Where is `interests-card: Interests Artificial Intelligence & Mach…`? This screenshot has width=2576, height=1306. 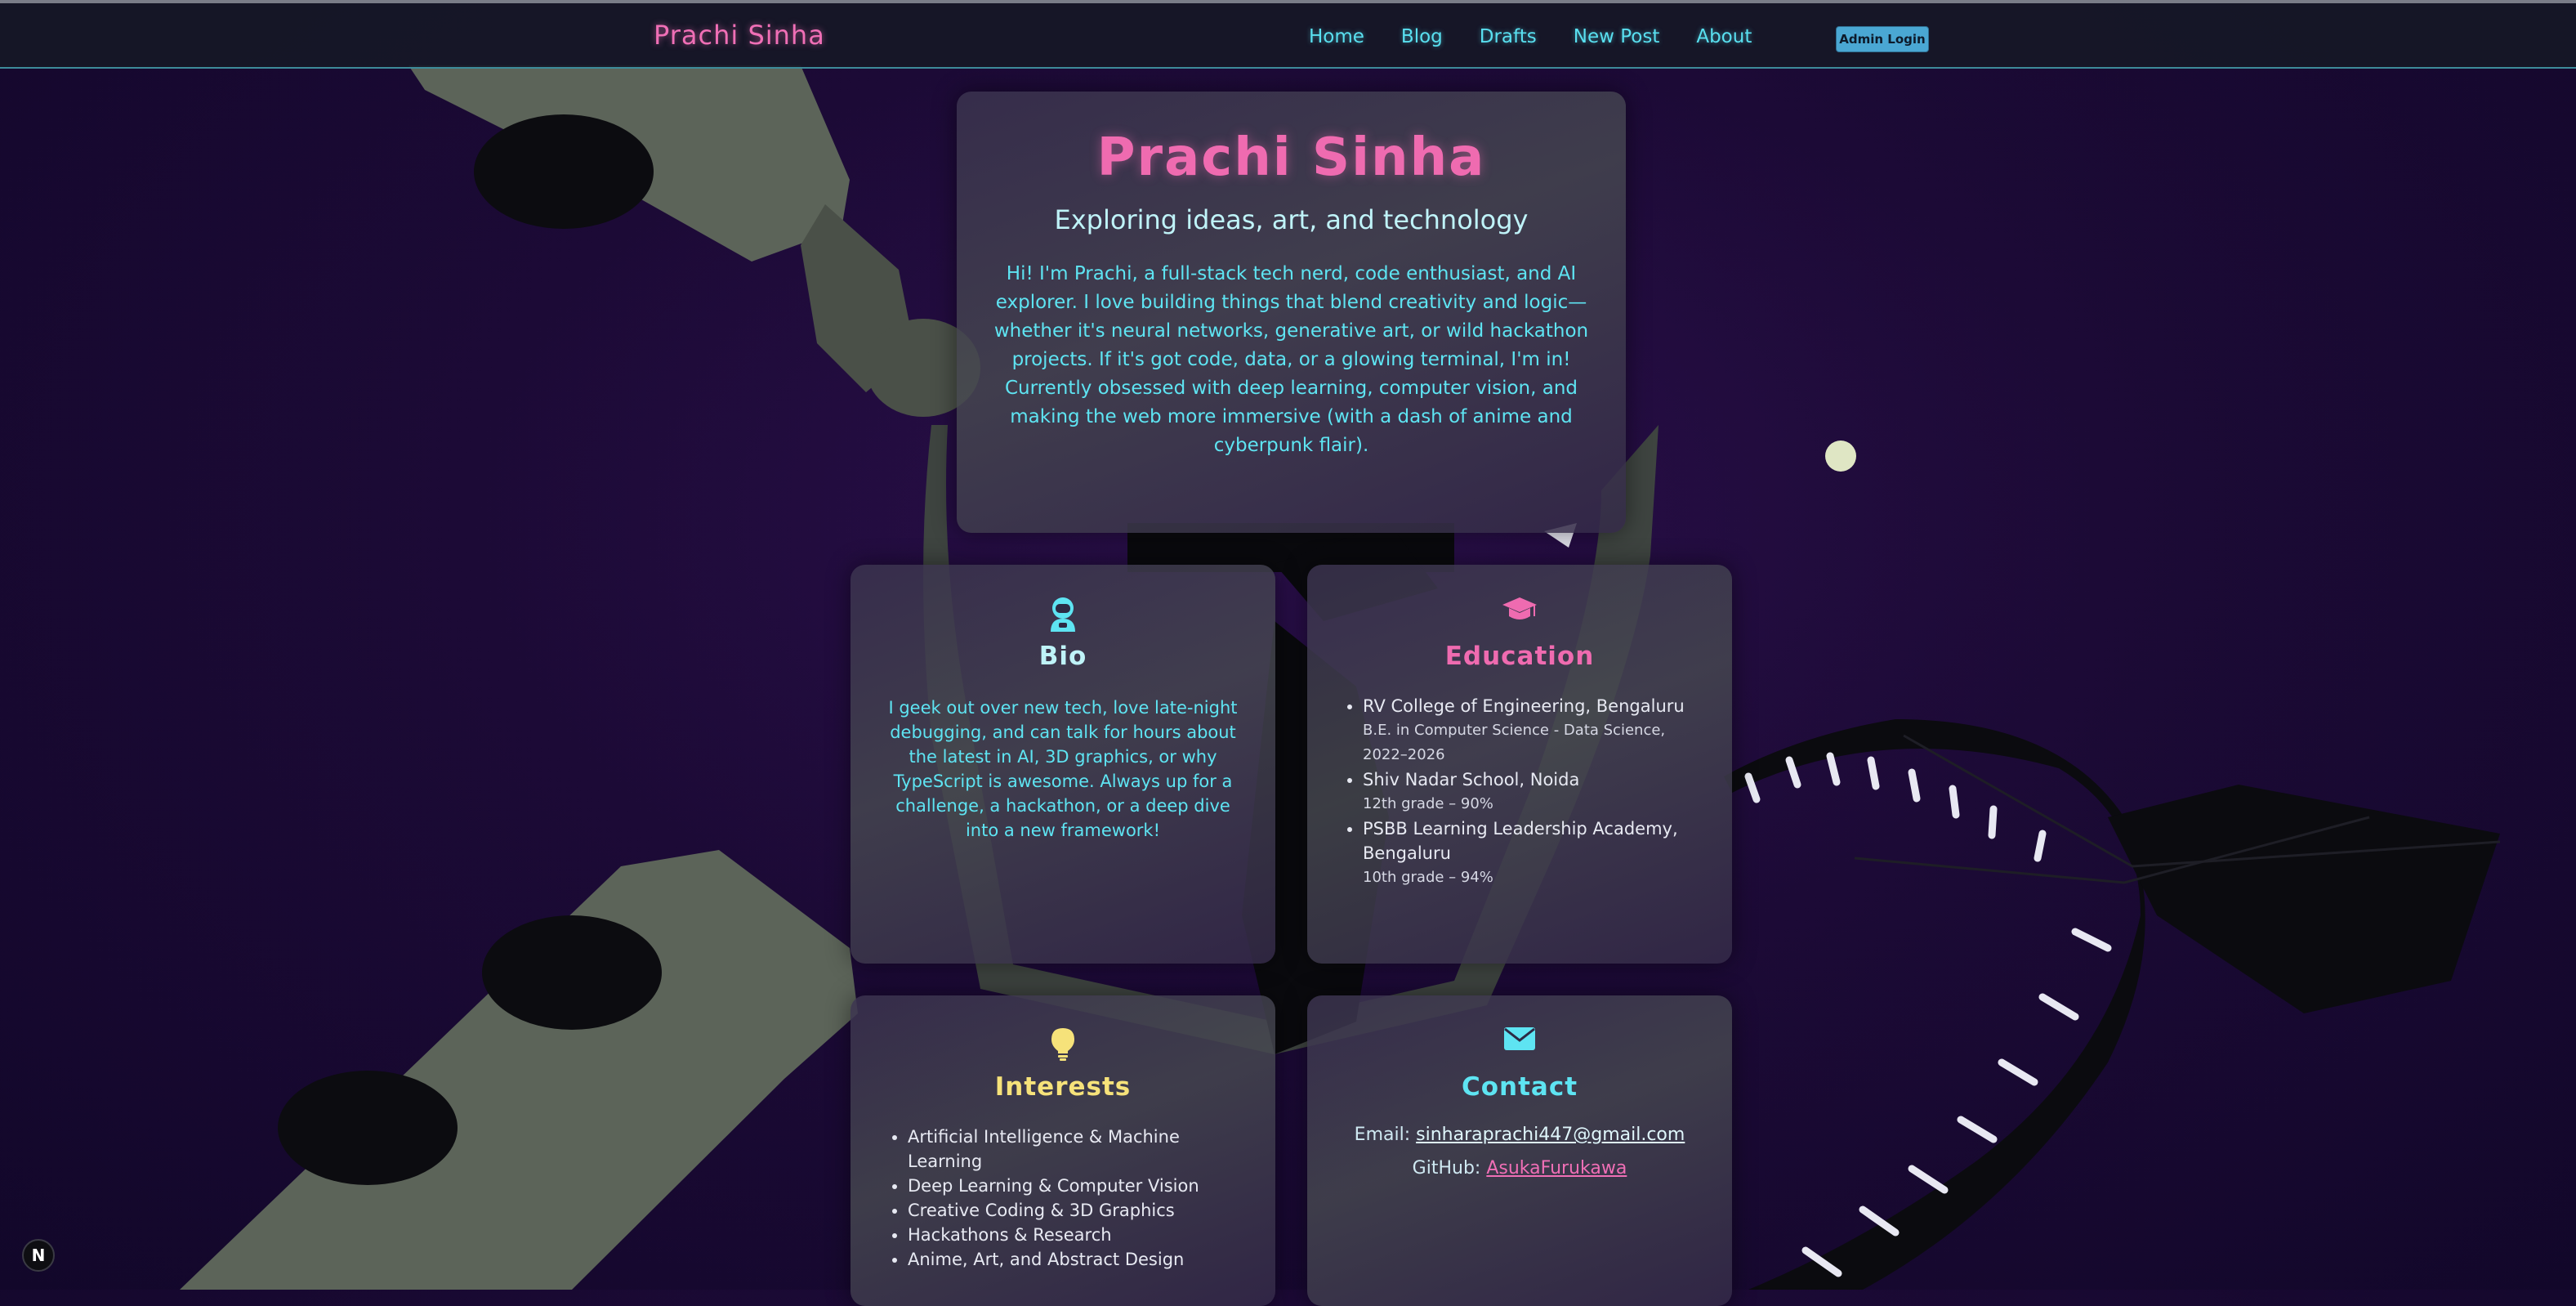
interests-card: Interests Artificial Intelligence & Mach… is located at coordinates (1062, 1150).